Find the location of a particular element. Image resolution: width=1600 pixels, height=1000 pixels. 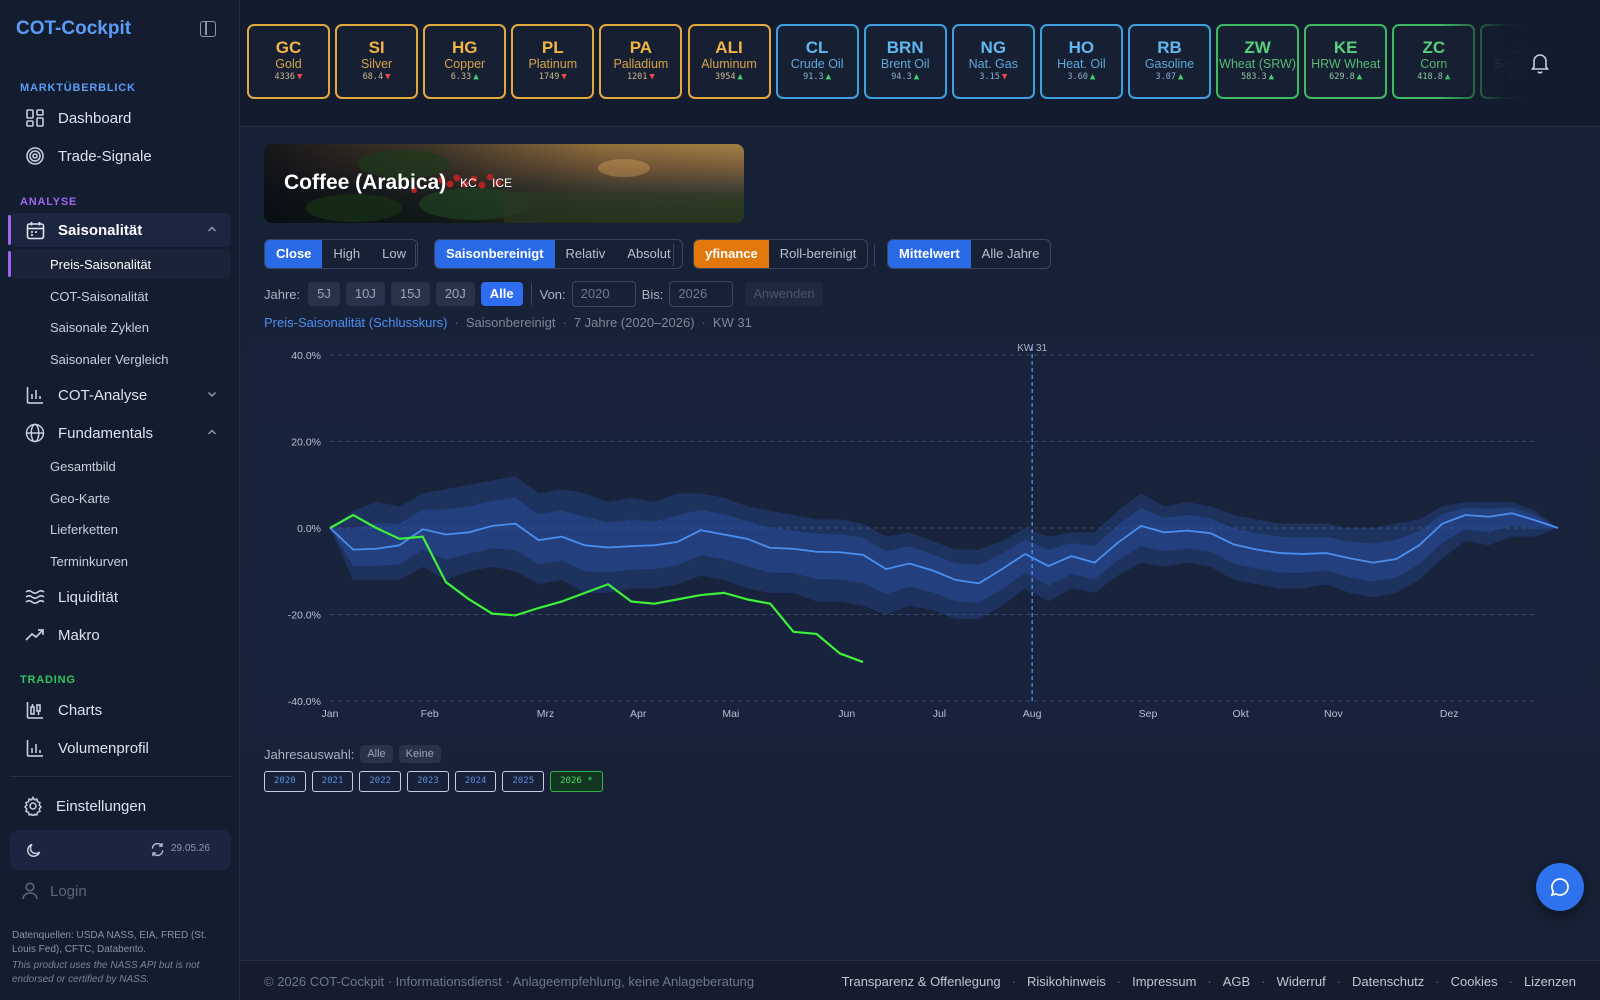

footer-link-lizenzen: Lizenzen is located at coordinates (1550, 981).